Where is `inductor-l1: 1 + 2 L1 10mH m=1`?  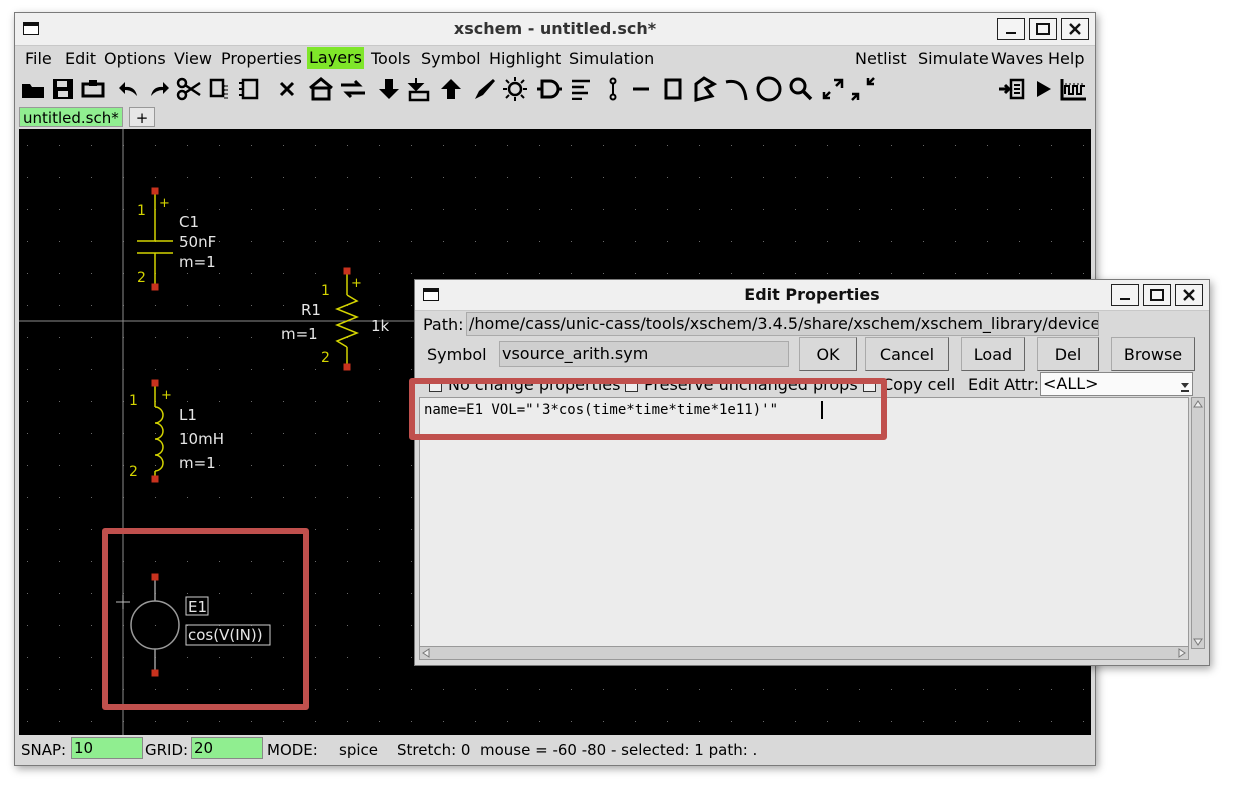 inductor-l1: 1 + 2 L1 10mH m=1 is located at coordinates (176, 431).